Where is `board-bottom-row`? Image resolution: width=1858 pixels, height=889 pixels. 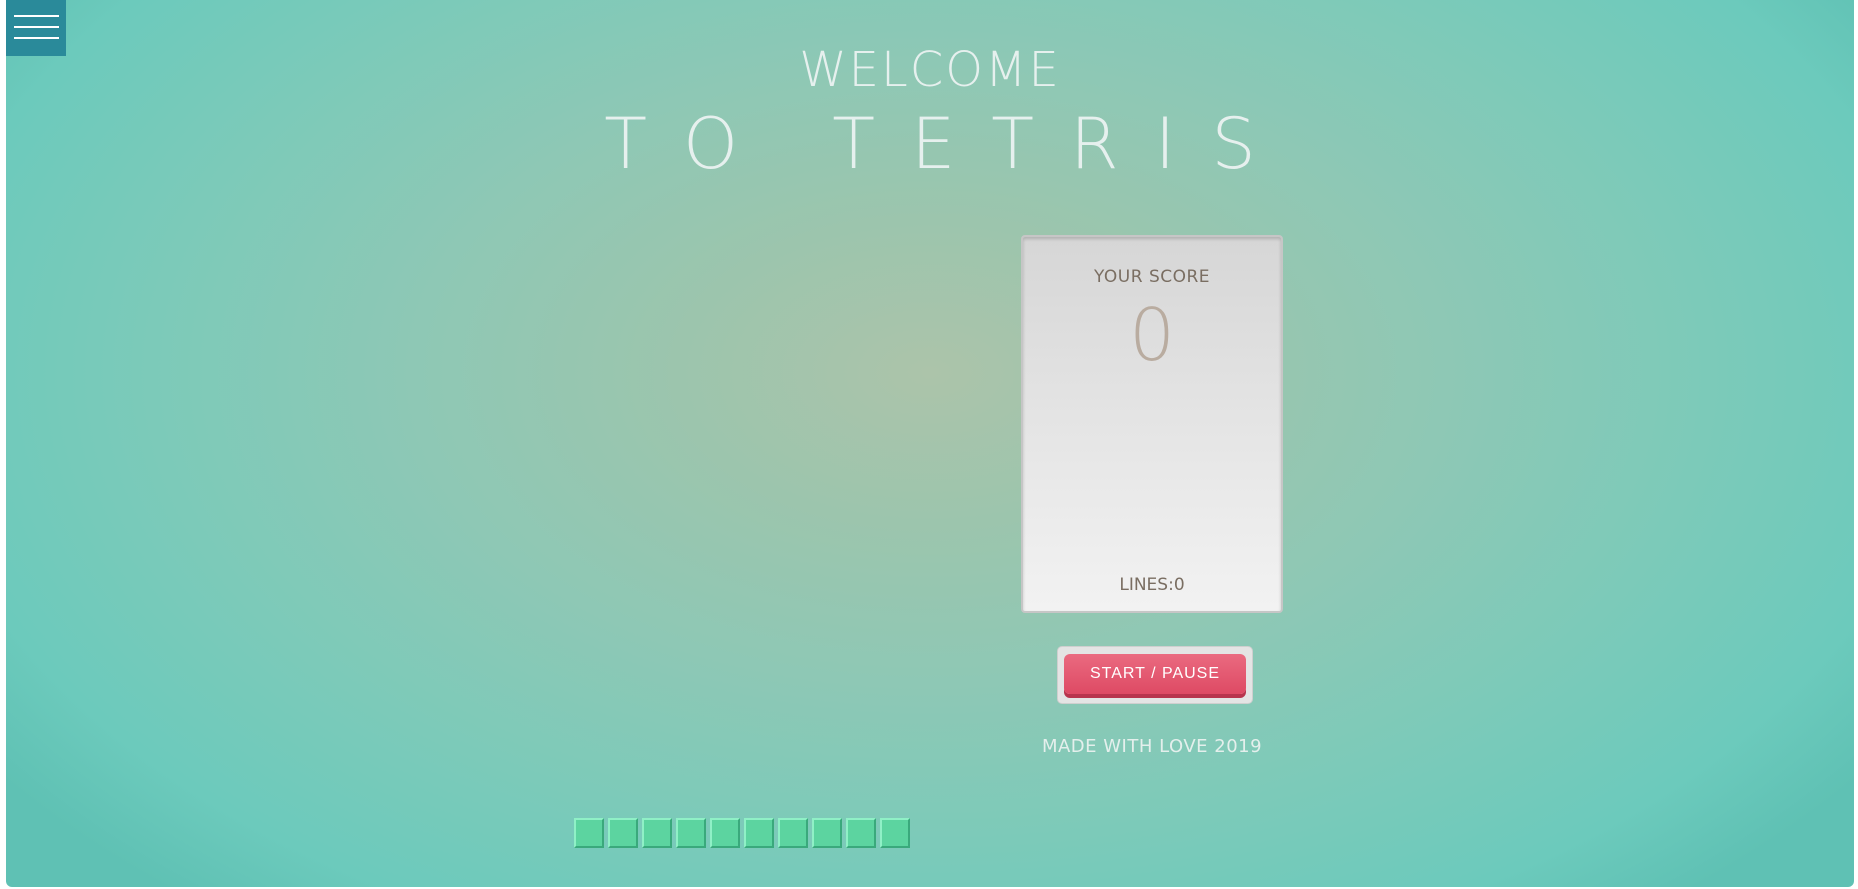
board-bottom-row is located at coordinates (744, 834).